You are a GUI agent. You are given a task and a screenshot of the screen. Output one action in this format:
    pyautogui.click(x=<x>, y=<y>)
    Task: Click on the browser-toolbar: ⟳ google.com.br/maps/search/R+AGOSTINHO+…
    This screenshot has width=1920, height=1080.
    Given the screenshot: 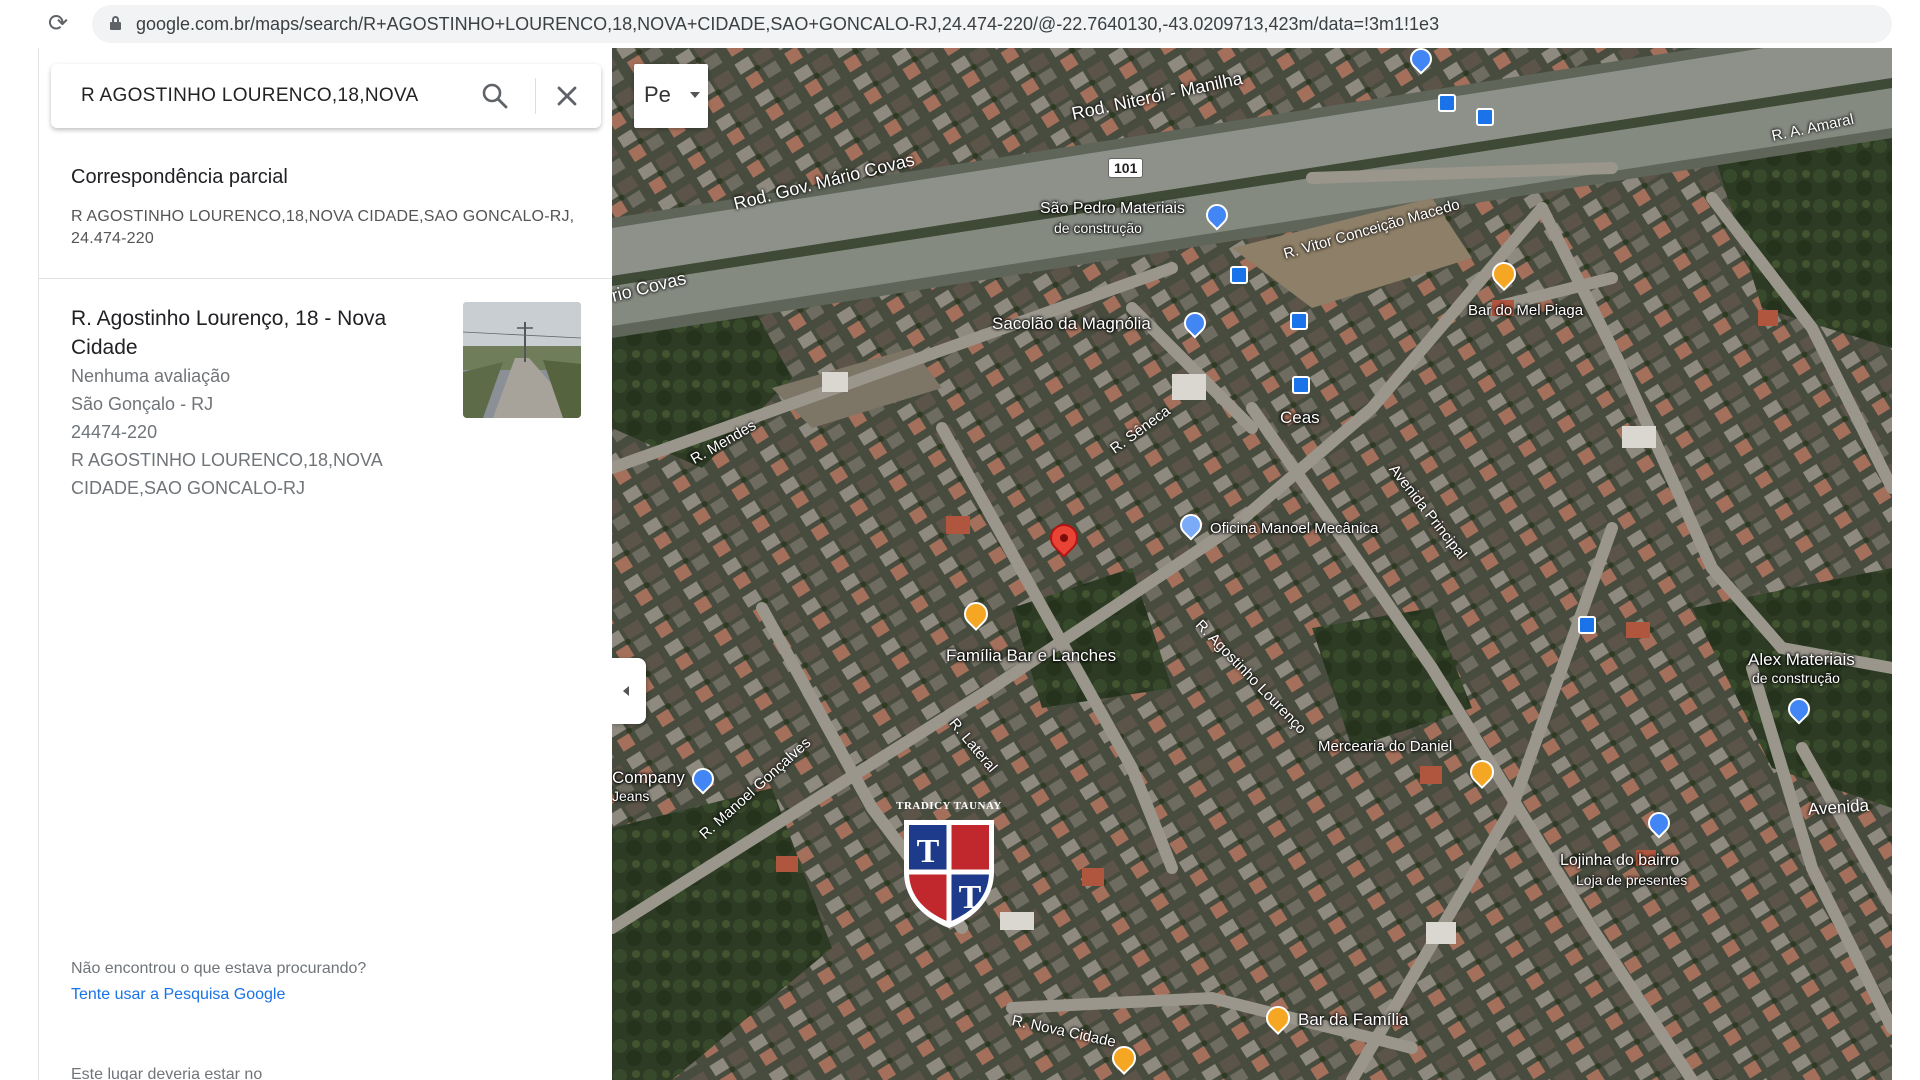 What is the action you would take?
    pyautogui.click(x=960, y=24)
    